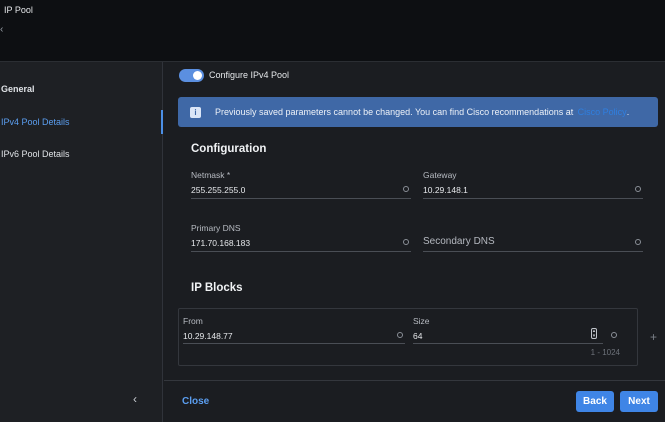 The width and height of the screenshot is (665, 422). What do you see at coordinates (301, 198) in the screenshot?
I see `netmask-underline` at bounding box center [301, 198].